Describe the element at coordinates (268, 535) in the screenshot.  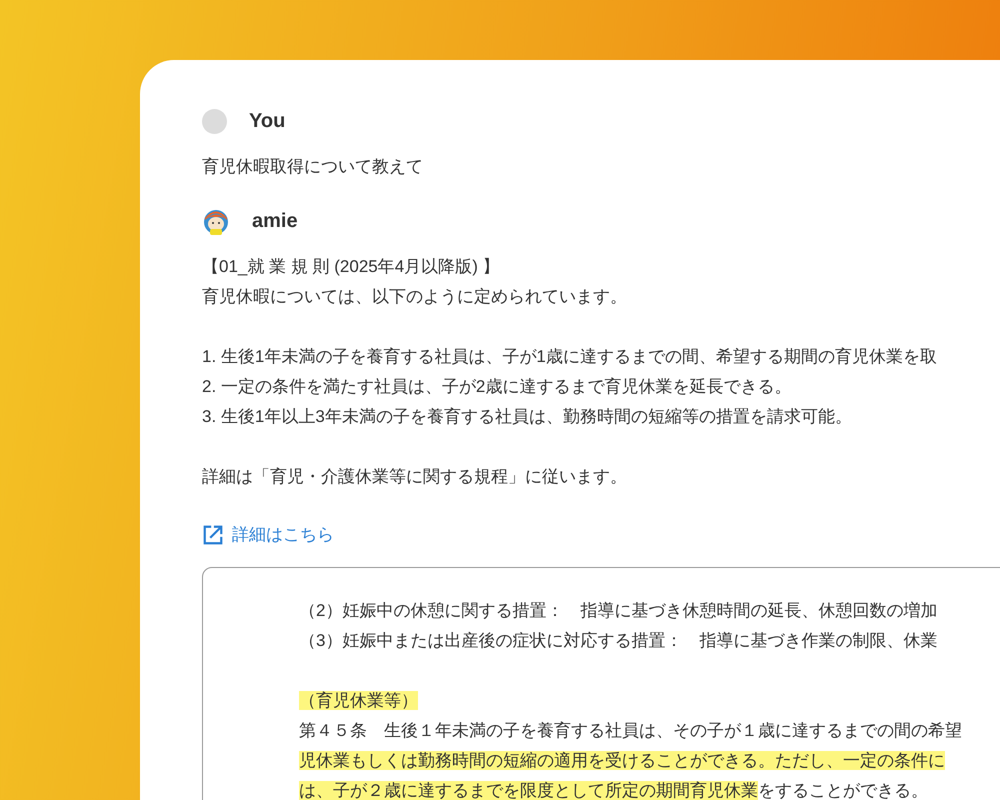
I see `details-link: 詳細はこちら` at that location.